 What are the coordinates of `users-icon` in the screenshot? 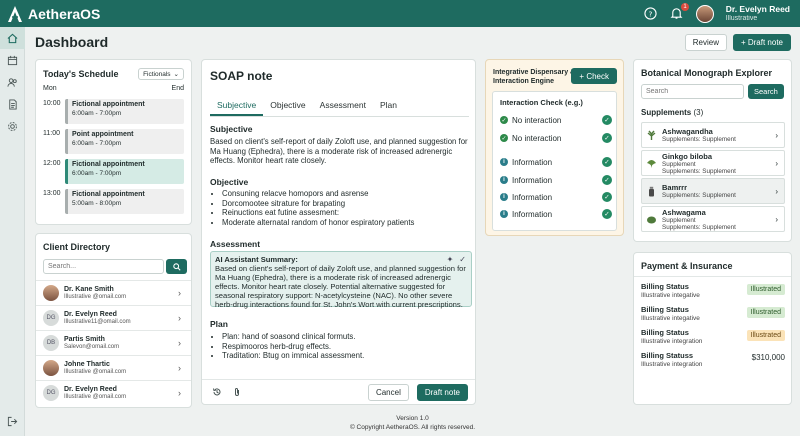 It's located at (12, 82).